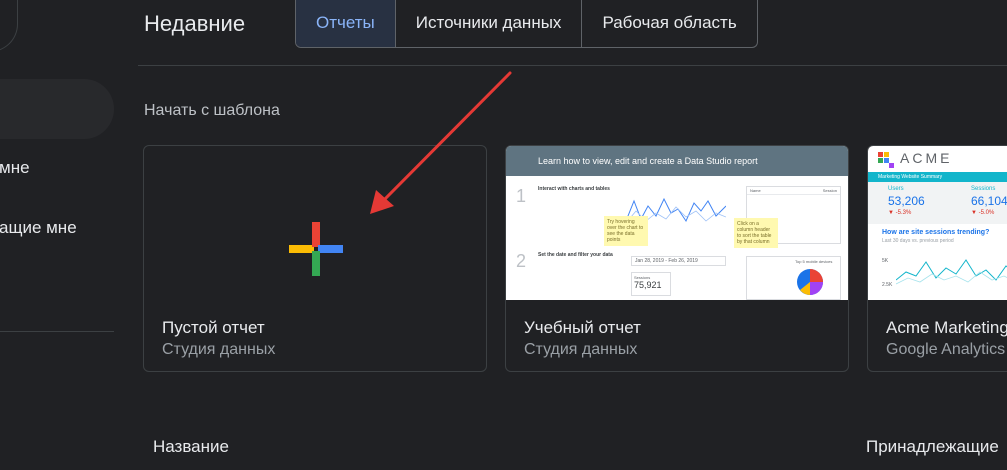 The width and height of the screenshot is (1007, 470). What do you see at coordinates (648, 285) in the screenshot?
I see `scorecard-value: 75,921` at bounding box center [648, 285].